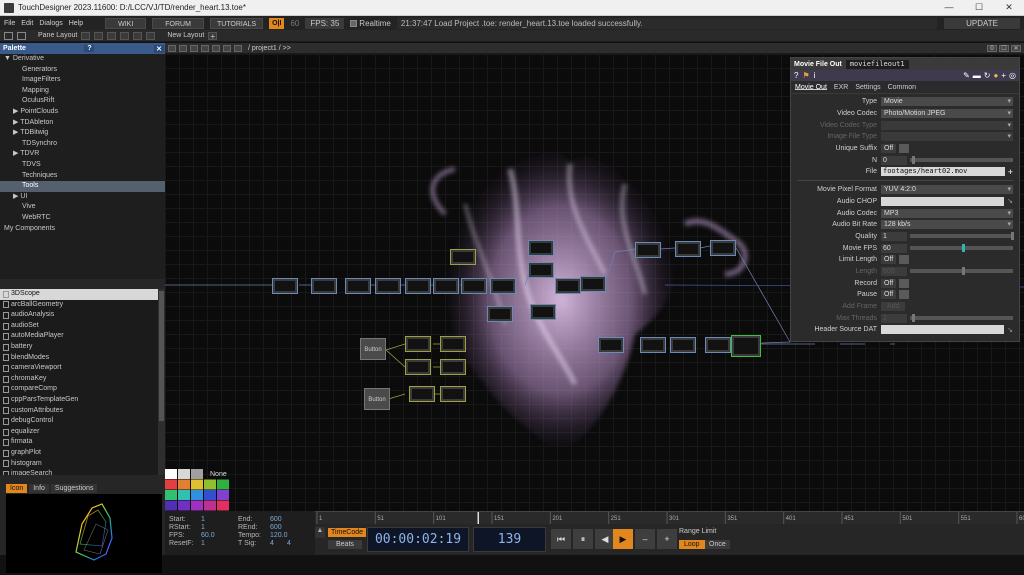 Image resolution: width=1024 pixels, height=575 pixels. What do you see at coordinates (667, 539) in the screenshot?
I see `step-plus-button: +` at bounding box center [667, 539].